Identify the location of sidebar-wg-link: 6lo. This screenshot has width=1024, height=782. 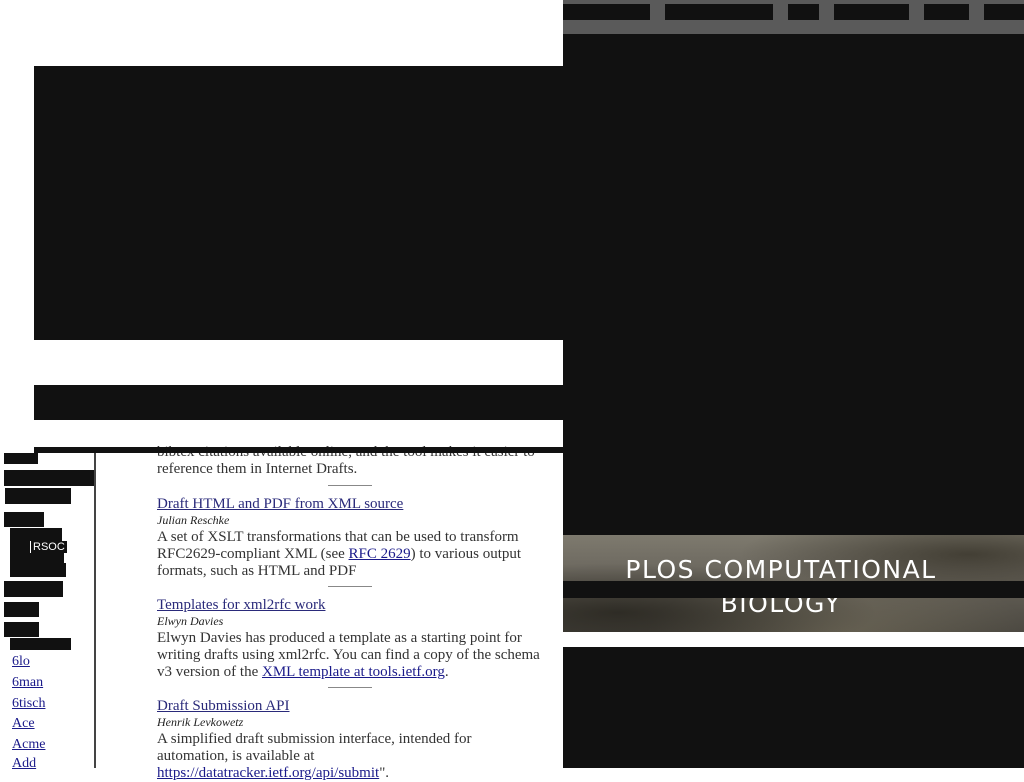
(21, 662).